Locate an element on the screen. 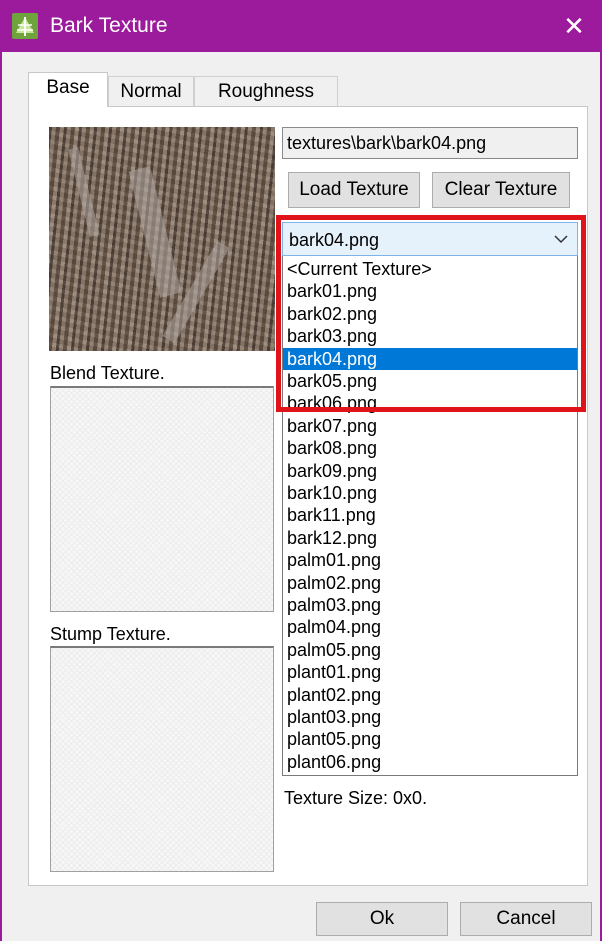 The image size is (602, 941). dropdown-option: palm04.png is located at coordinates (430, 627).